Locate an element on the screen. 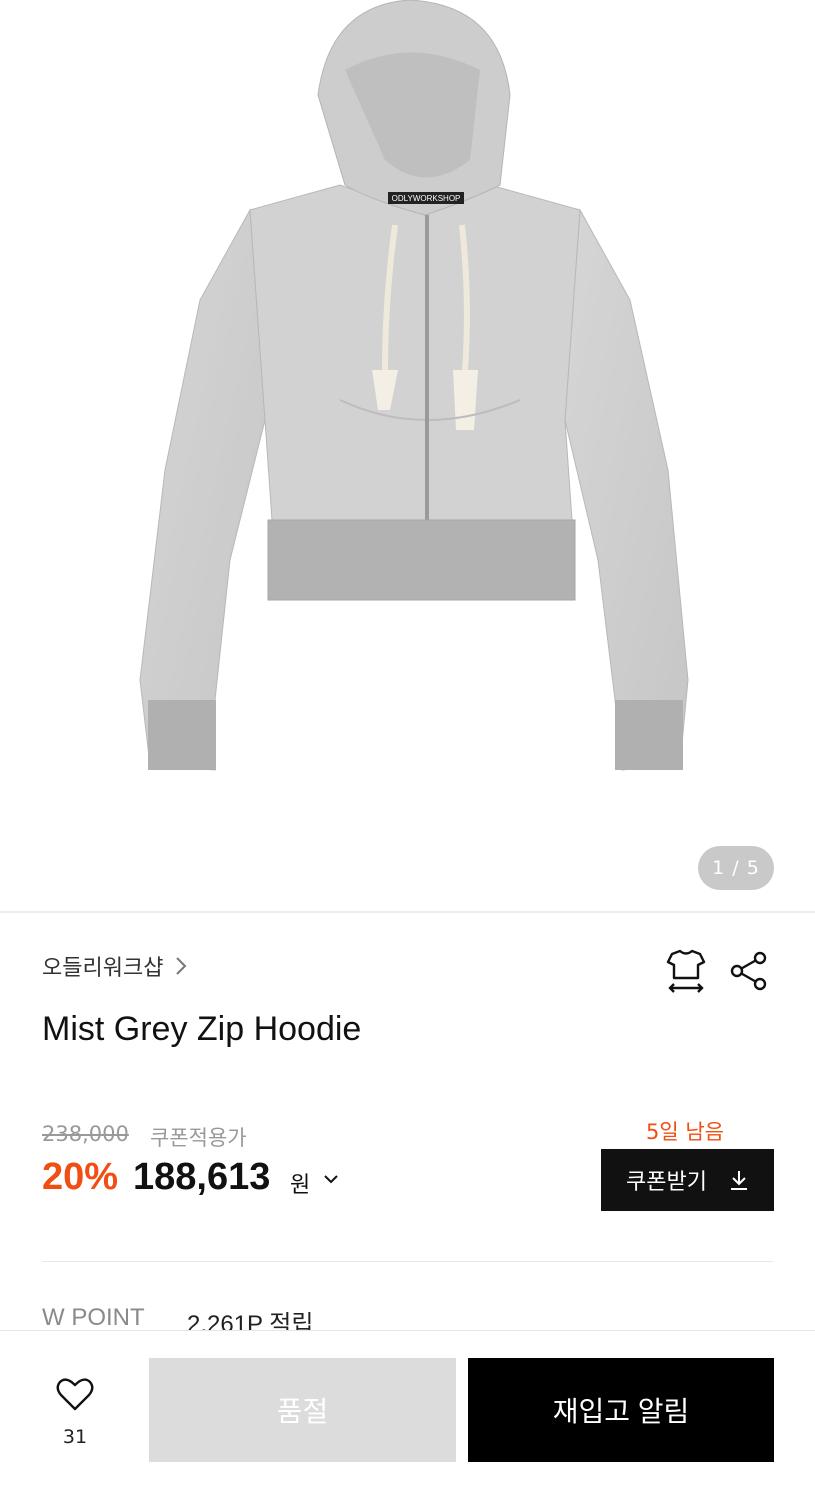  discount-rate: 20% is located at coordinates (80, 1177).